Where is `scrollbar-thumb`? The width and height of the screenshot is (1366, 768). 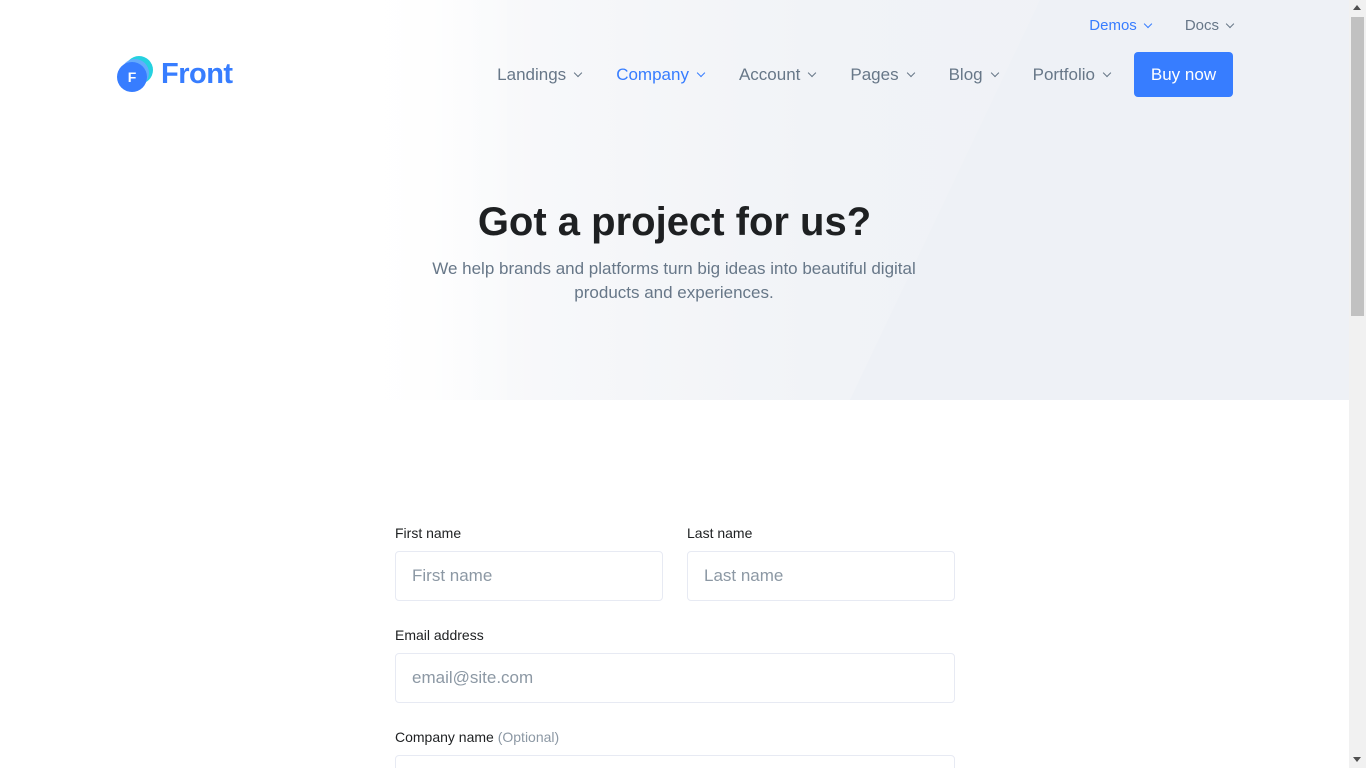
scrollbar-thumb is located at coordinates (1357, 166).